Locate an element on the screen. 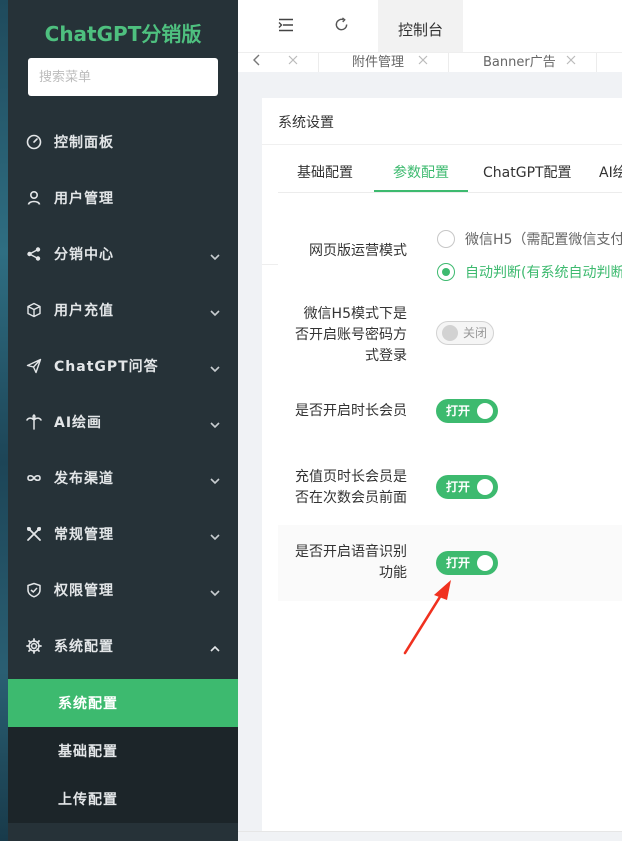  tab-ai-painting-config: AI绘 is located at coordinates (610, 172).